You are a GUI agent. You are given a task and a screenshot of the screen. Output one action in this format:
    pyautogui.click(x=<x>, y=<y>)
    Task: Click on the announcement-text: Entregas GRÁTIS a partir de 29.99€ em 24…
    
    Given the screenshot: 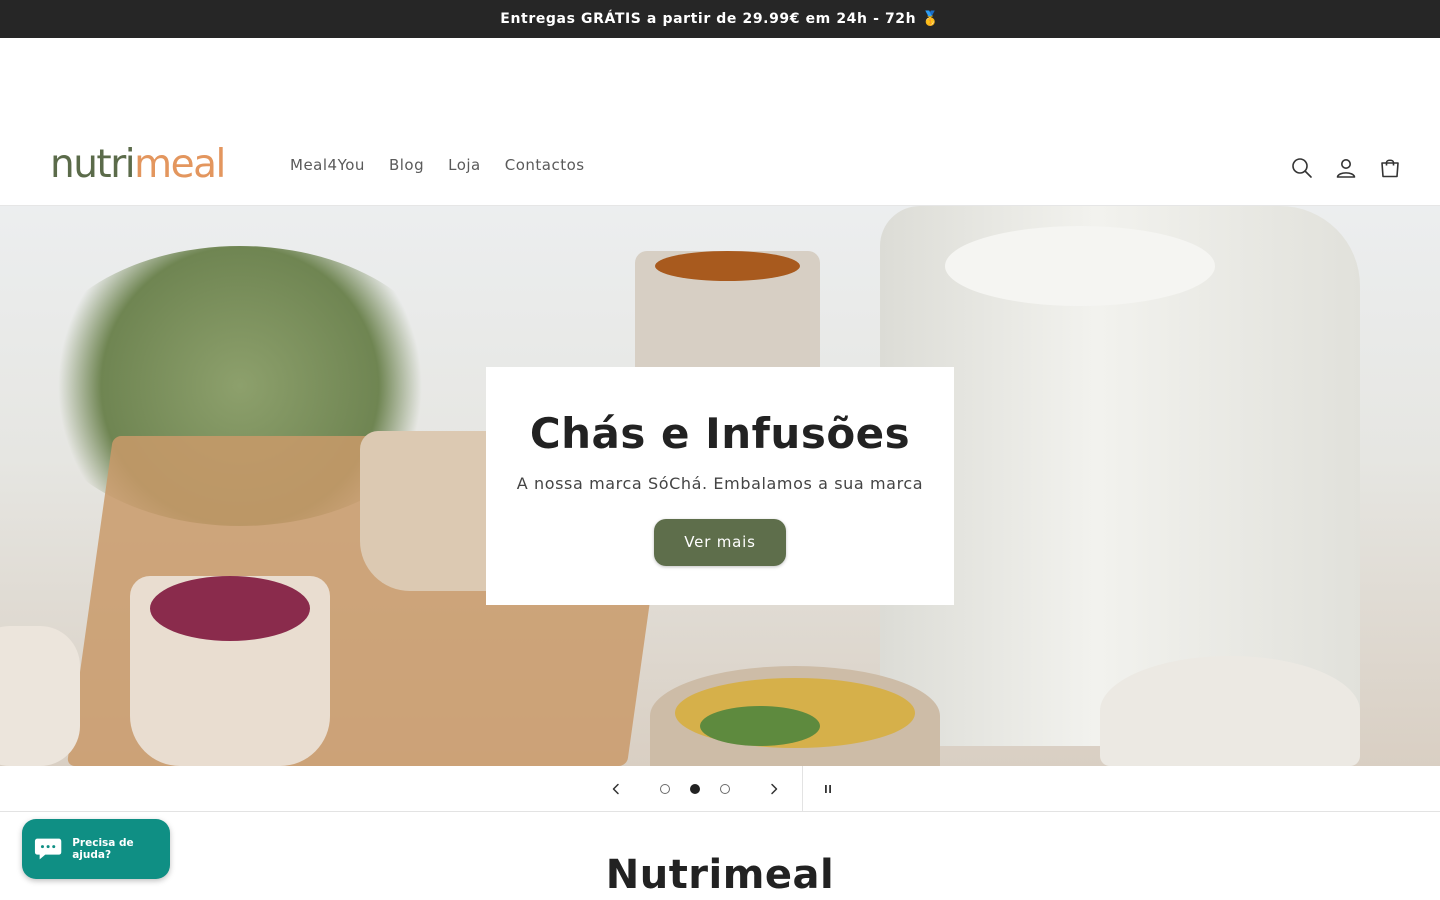 What is the action you would take?
    pyautogui.click(x=720, y=19)
    